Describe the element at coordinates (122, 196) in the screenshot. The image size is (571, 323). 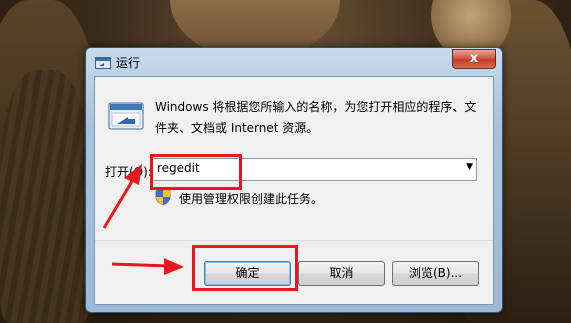
I see `arrow-to-command-input` at that location.